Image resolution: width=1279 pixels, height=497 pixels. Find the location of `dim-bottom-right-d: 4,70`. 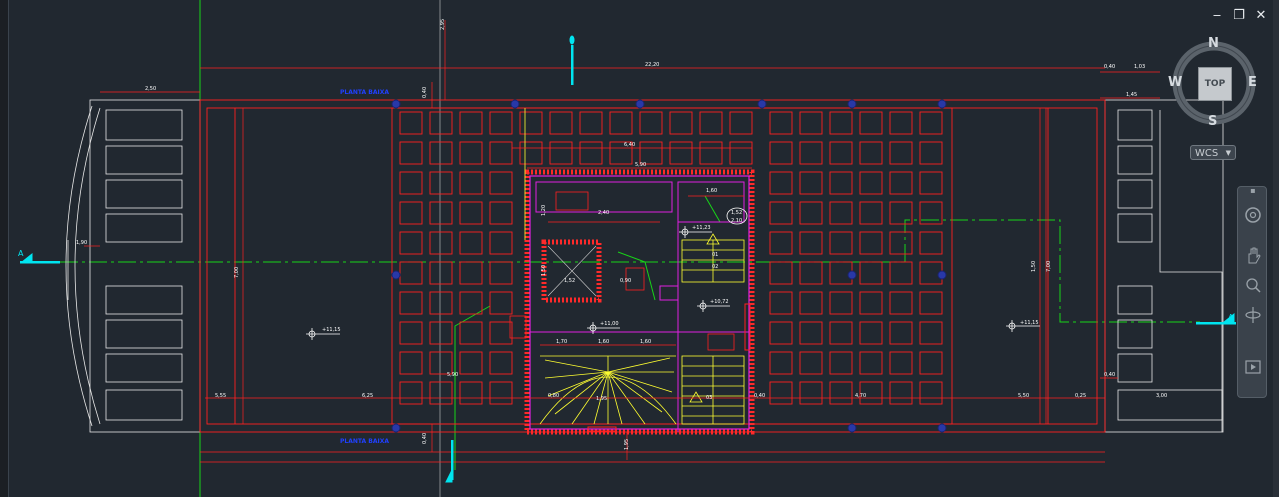

dim-bottom-right-d: 4,70 is located at coordinates (860, 396).